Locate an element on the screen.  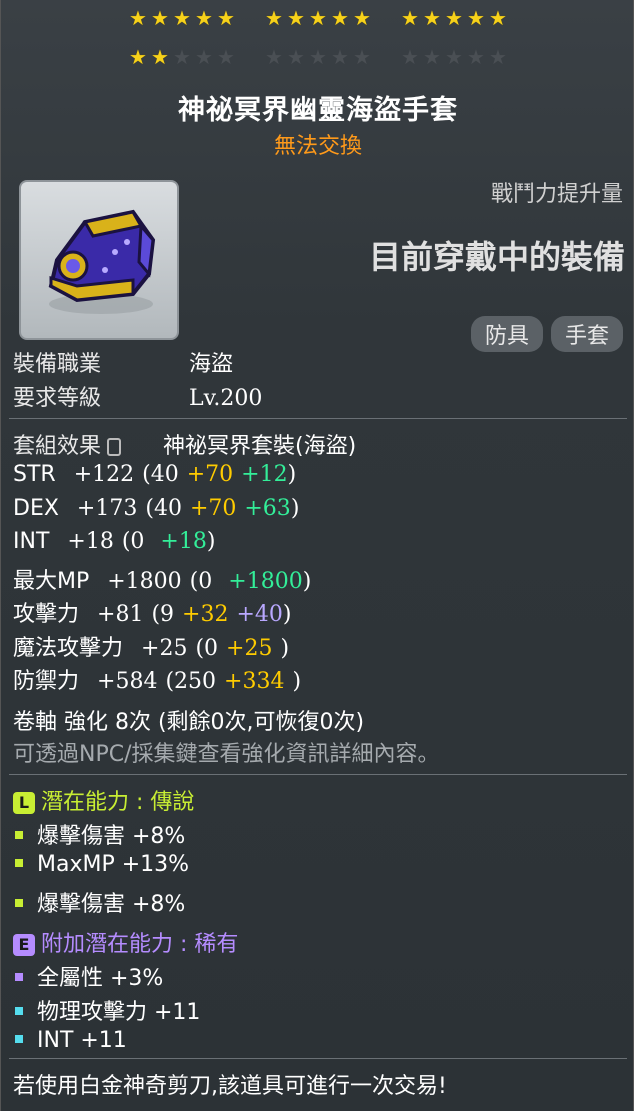
stat-total: +173 is located at coordinates (107, 508).